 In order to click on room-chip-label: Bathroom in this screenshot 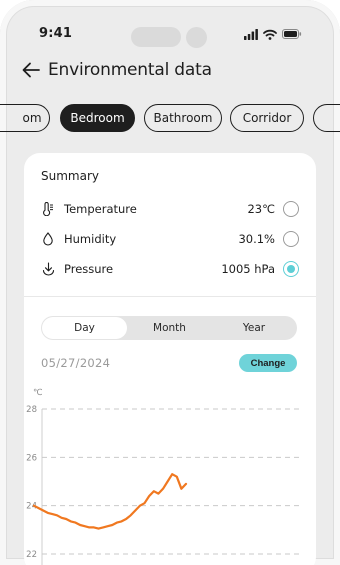, I will do `click(183, 118)`.